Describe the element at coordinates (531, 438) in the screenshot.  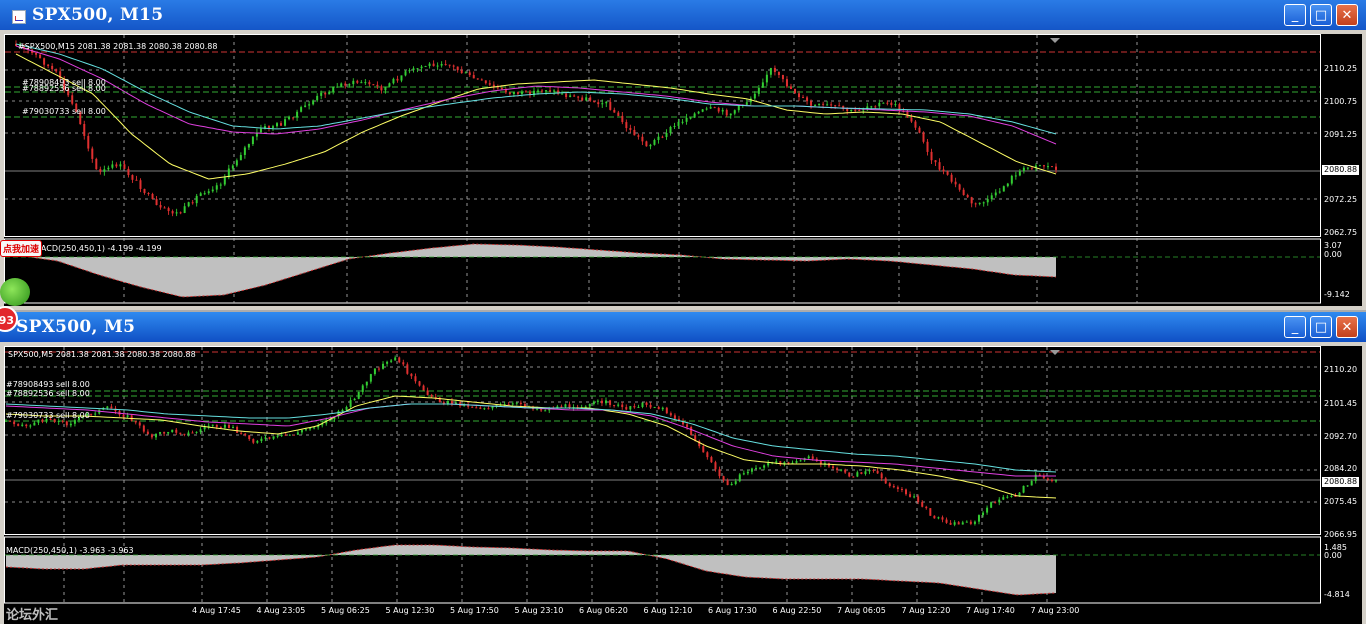
I see `moving-average-cyan` at that location.